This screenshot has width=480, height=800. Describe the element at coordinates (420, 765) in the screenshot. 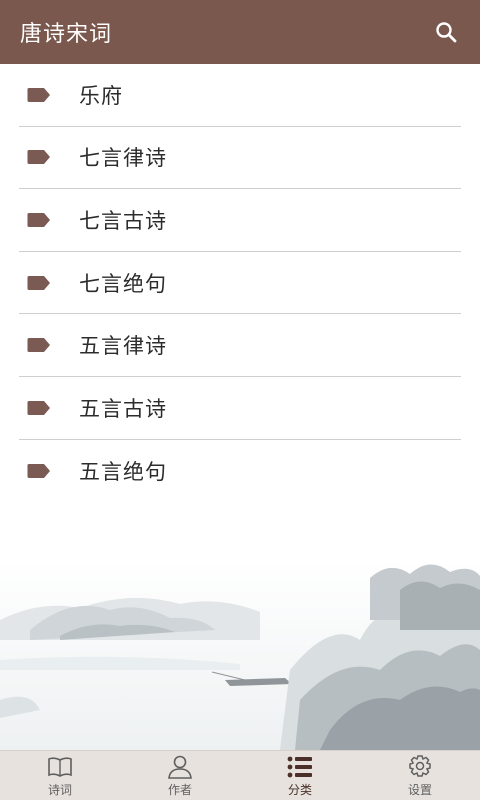

I see `gear-icon` at that location.